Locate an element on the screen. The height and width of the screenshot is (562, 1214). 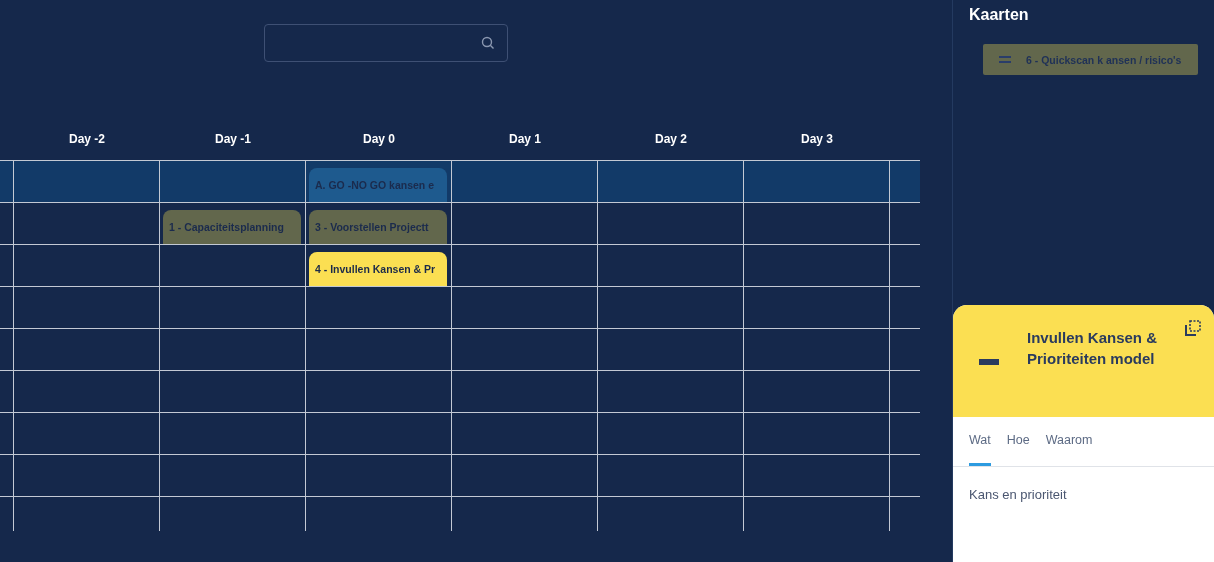
day-header: Day 0 is located at coordinates (379, 139).